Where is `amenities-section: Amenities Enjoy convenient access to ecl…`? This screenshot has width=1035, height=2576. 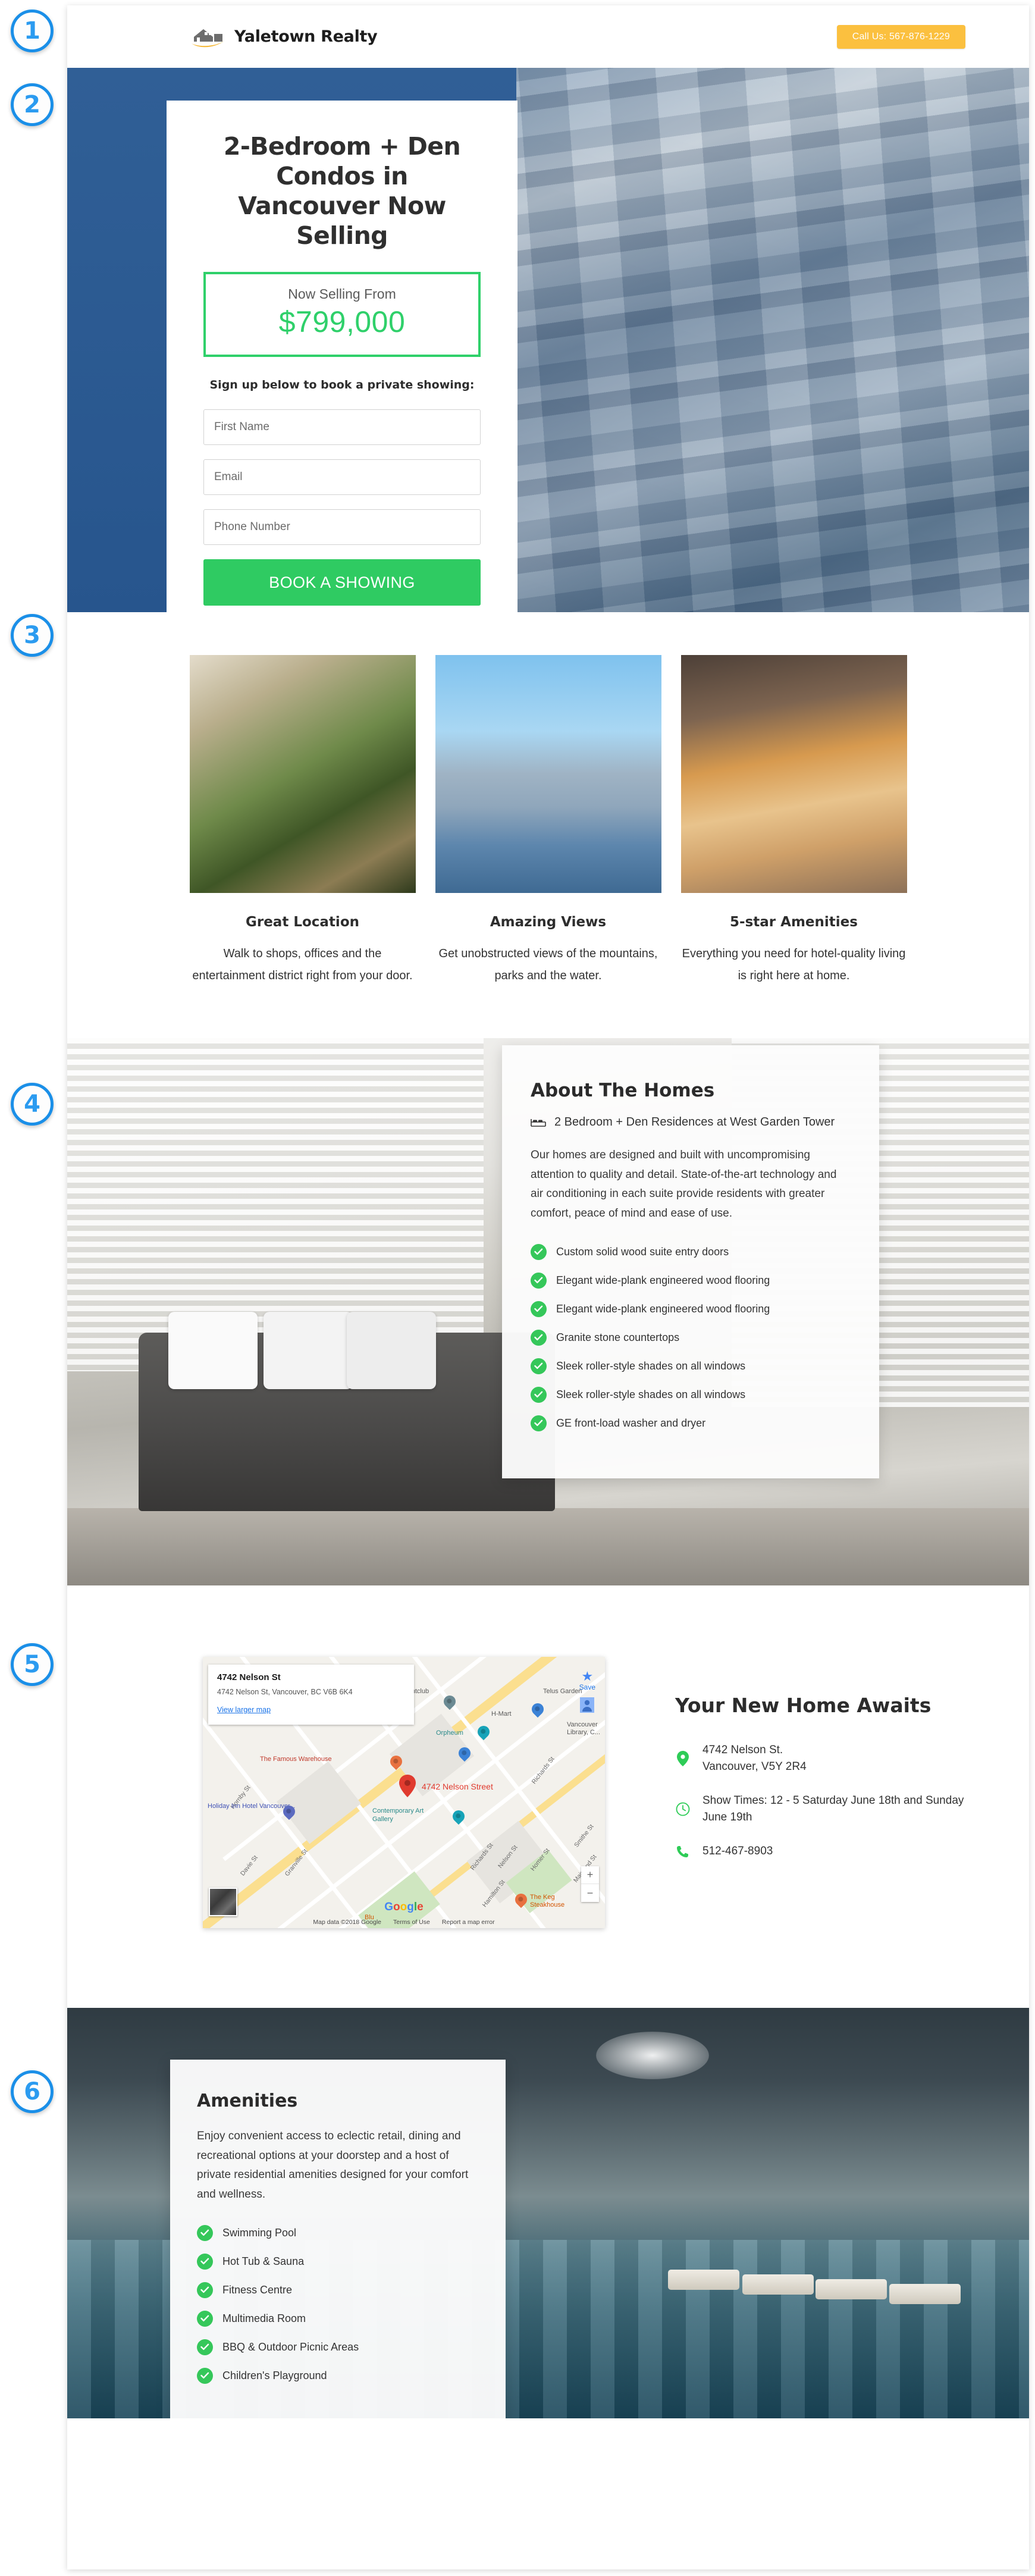
amenities-section: Amenities Enjoy convenient access to ecl… is located at coordinates (548, 2213).